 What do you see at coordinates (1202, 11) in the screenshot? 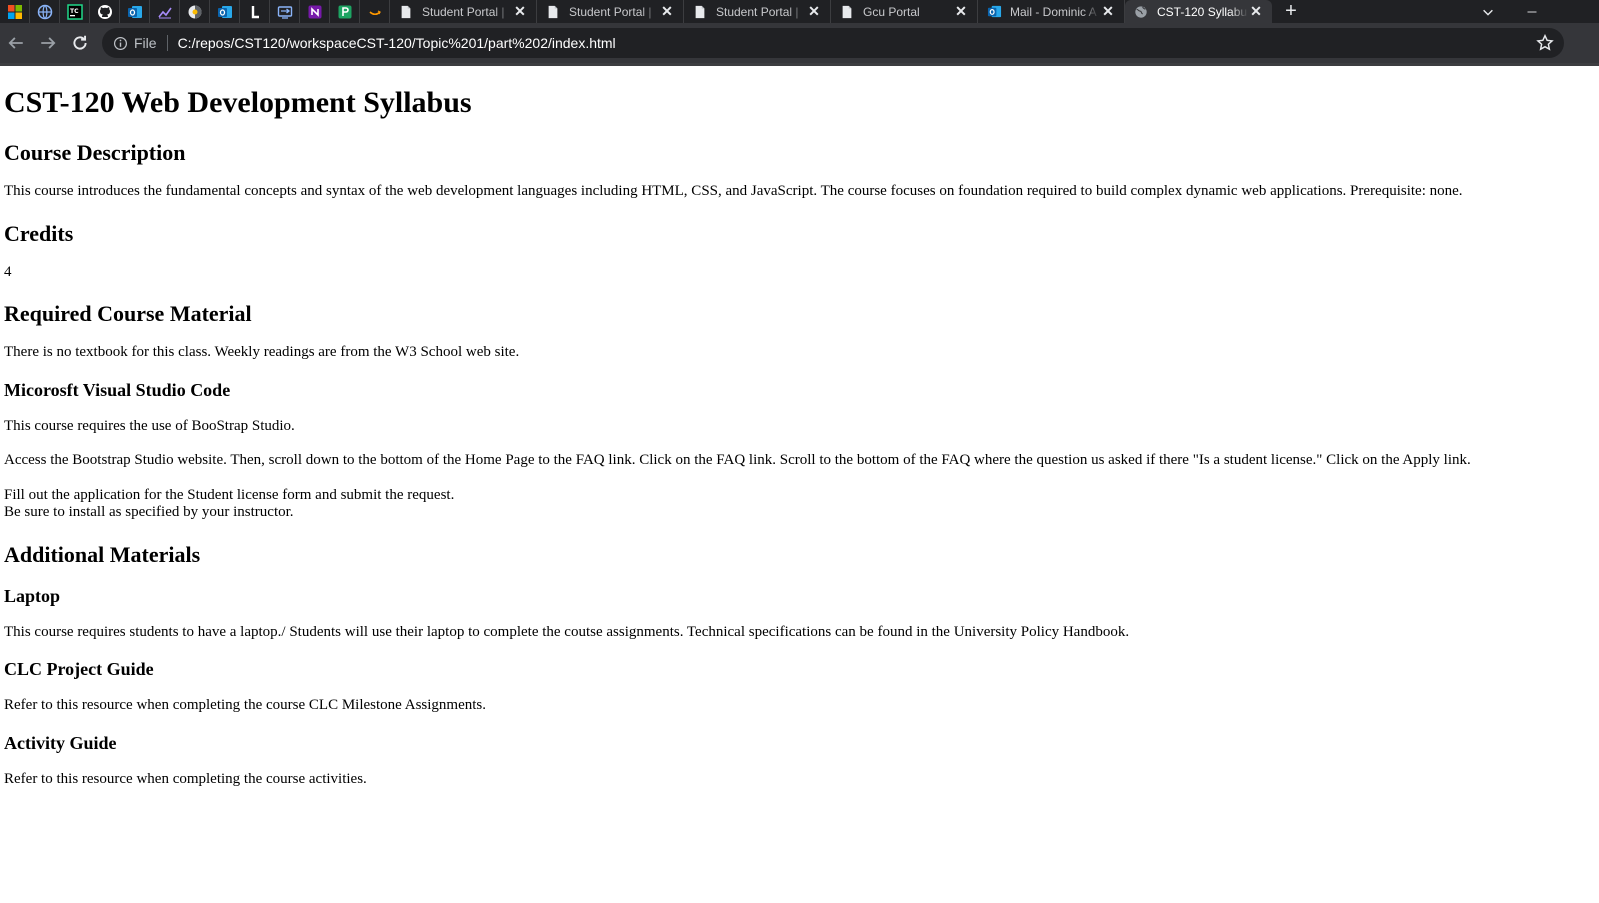
I see `tab-title: CST-120 Syllabu` at bounding box center [1202, 11].